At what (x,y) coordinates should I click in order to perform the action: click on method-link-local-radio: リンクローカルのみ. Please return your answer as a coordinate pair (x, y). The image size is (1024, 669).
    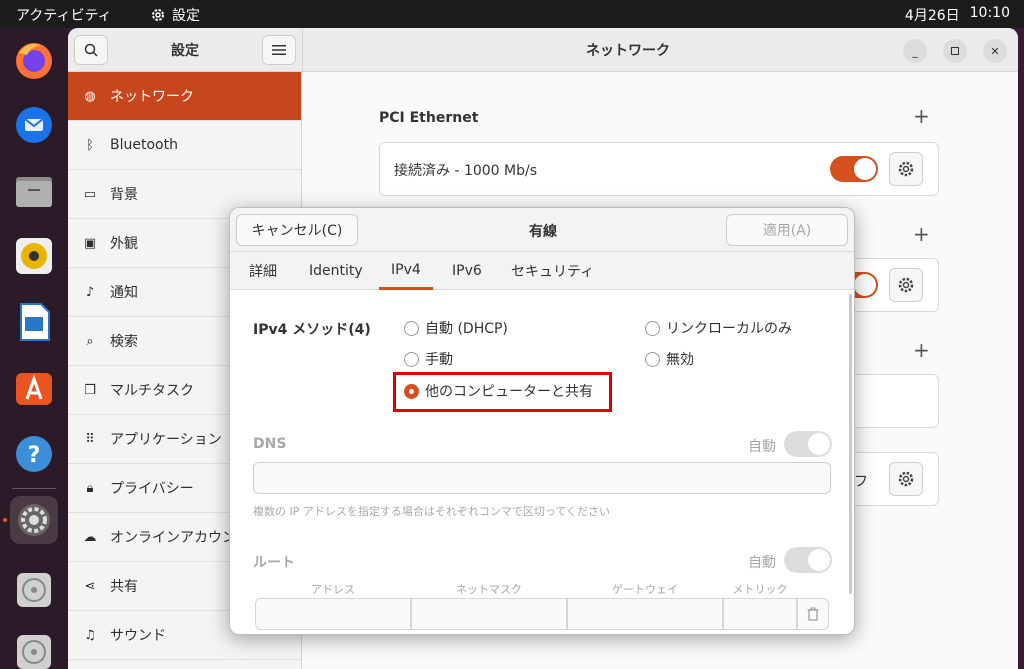
    Looking at the image, I should click on (718, 328).